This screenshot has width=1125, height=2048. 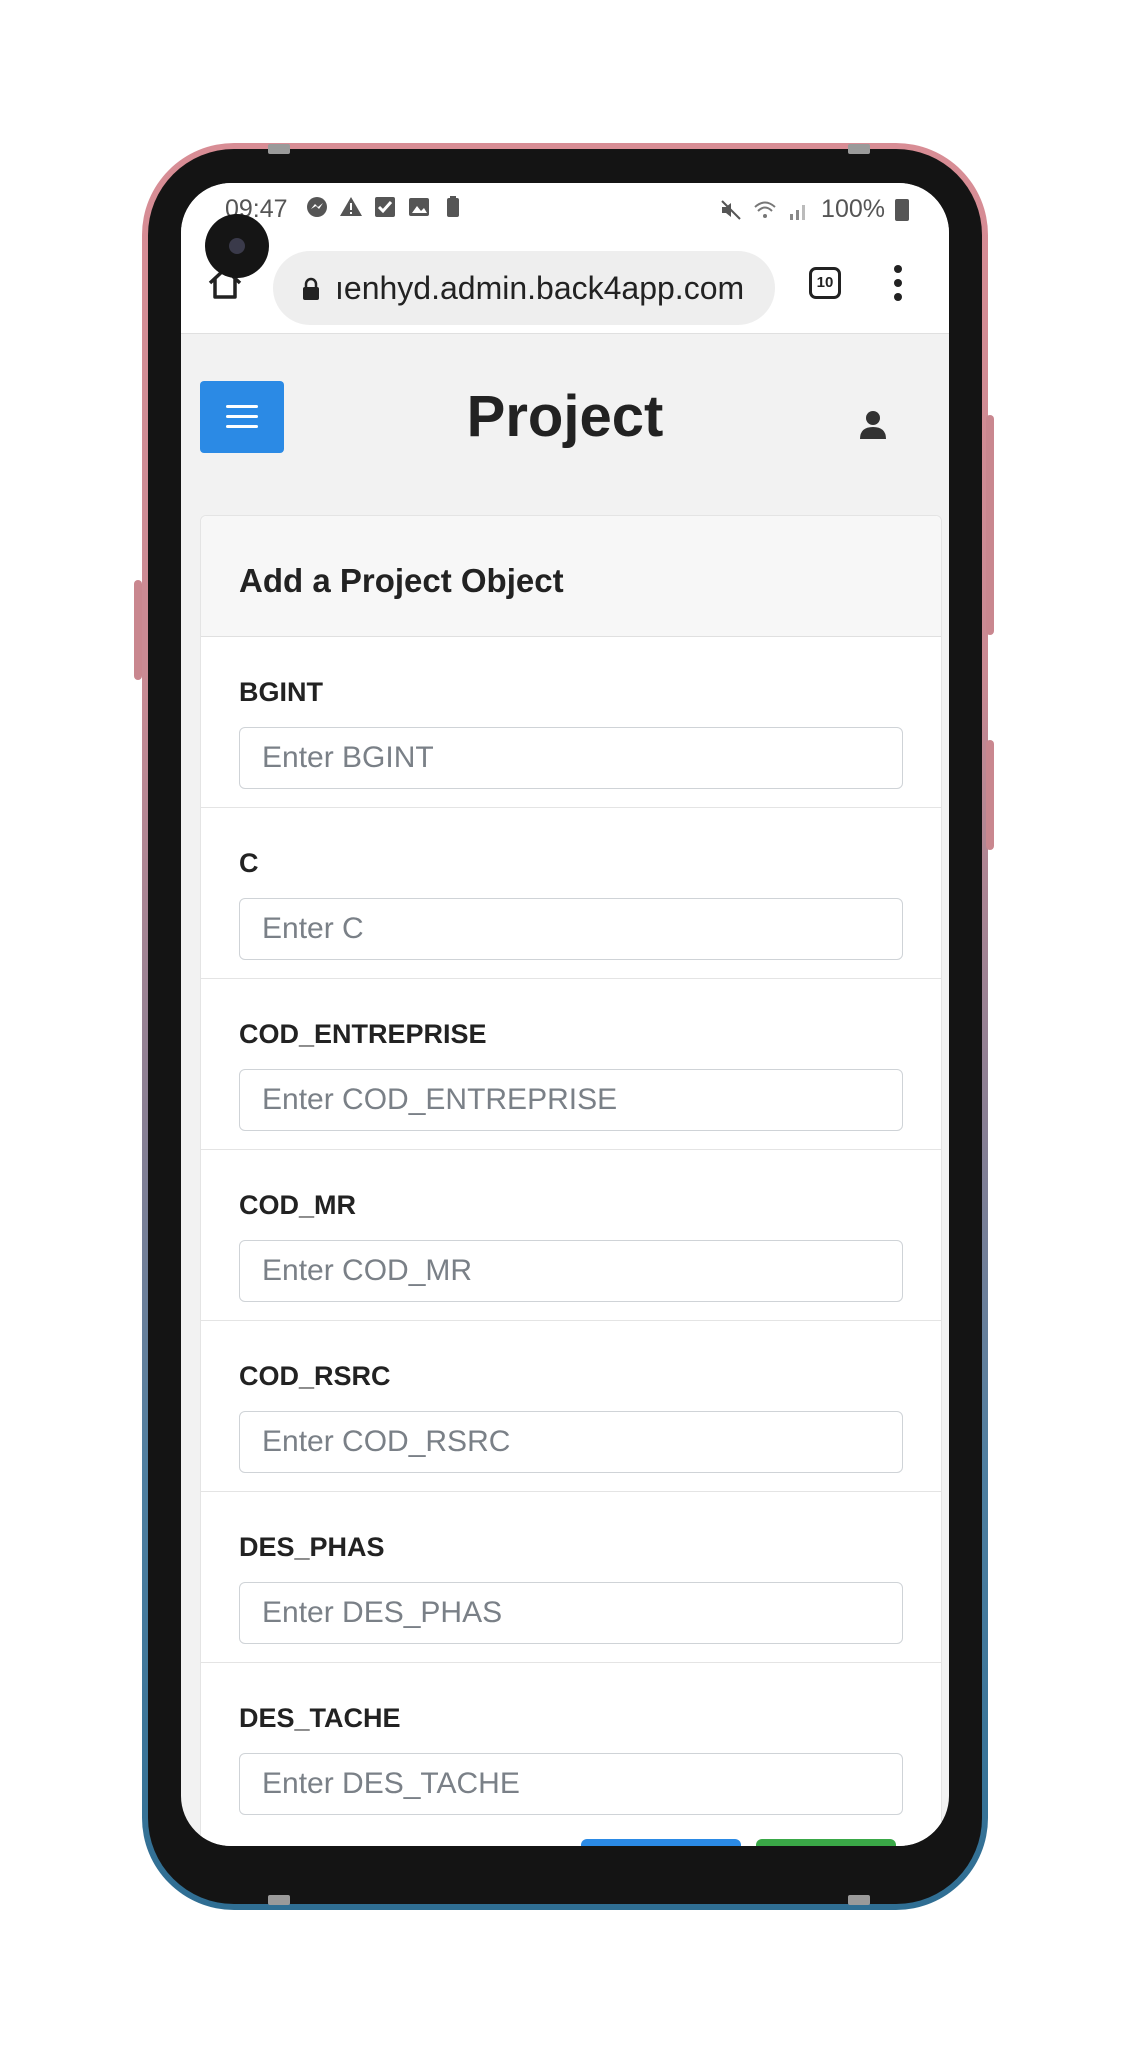 I want to click on menu-dots-icon, so click(x=898, y=283).